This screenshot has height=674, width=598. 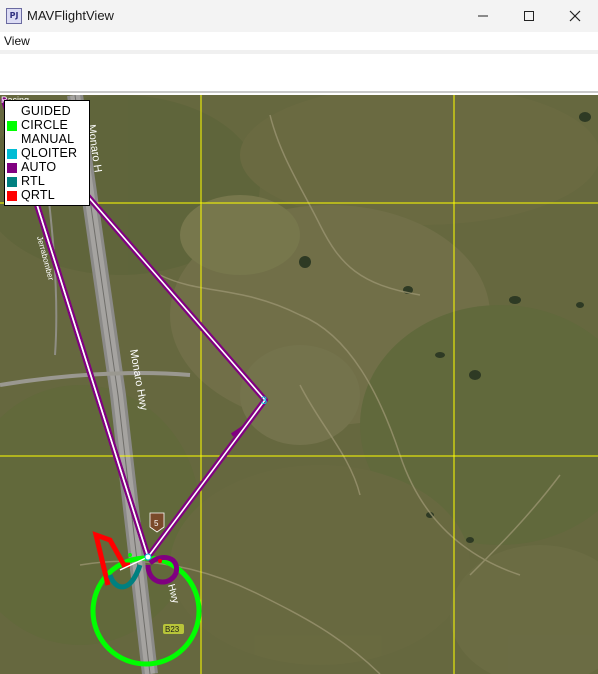 I want to click on legend-label: QRTL, so click(x=38, y=195).